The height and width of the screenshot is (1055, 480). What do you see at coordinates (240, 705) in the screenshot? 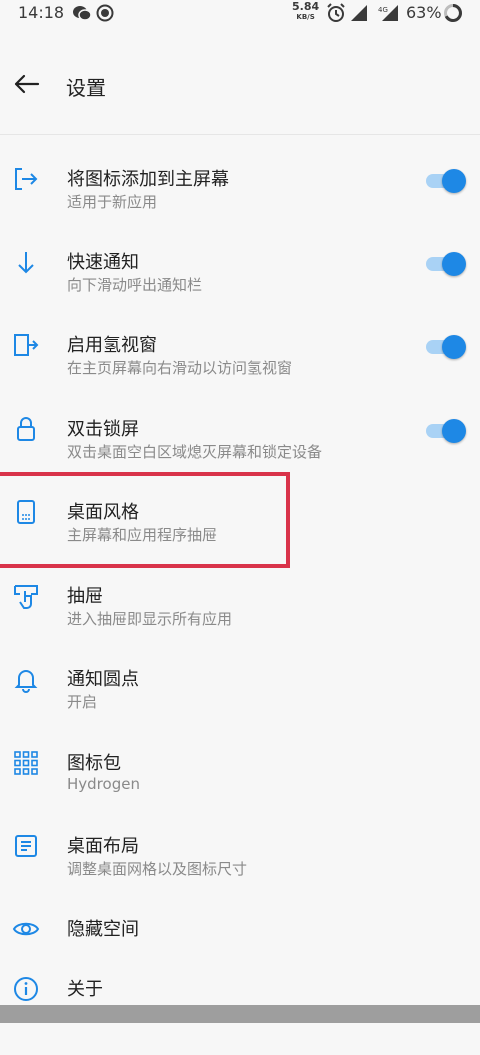
I see `setting-notification-dots: 通知圆点 开启` at bounding box center [240, 705].